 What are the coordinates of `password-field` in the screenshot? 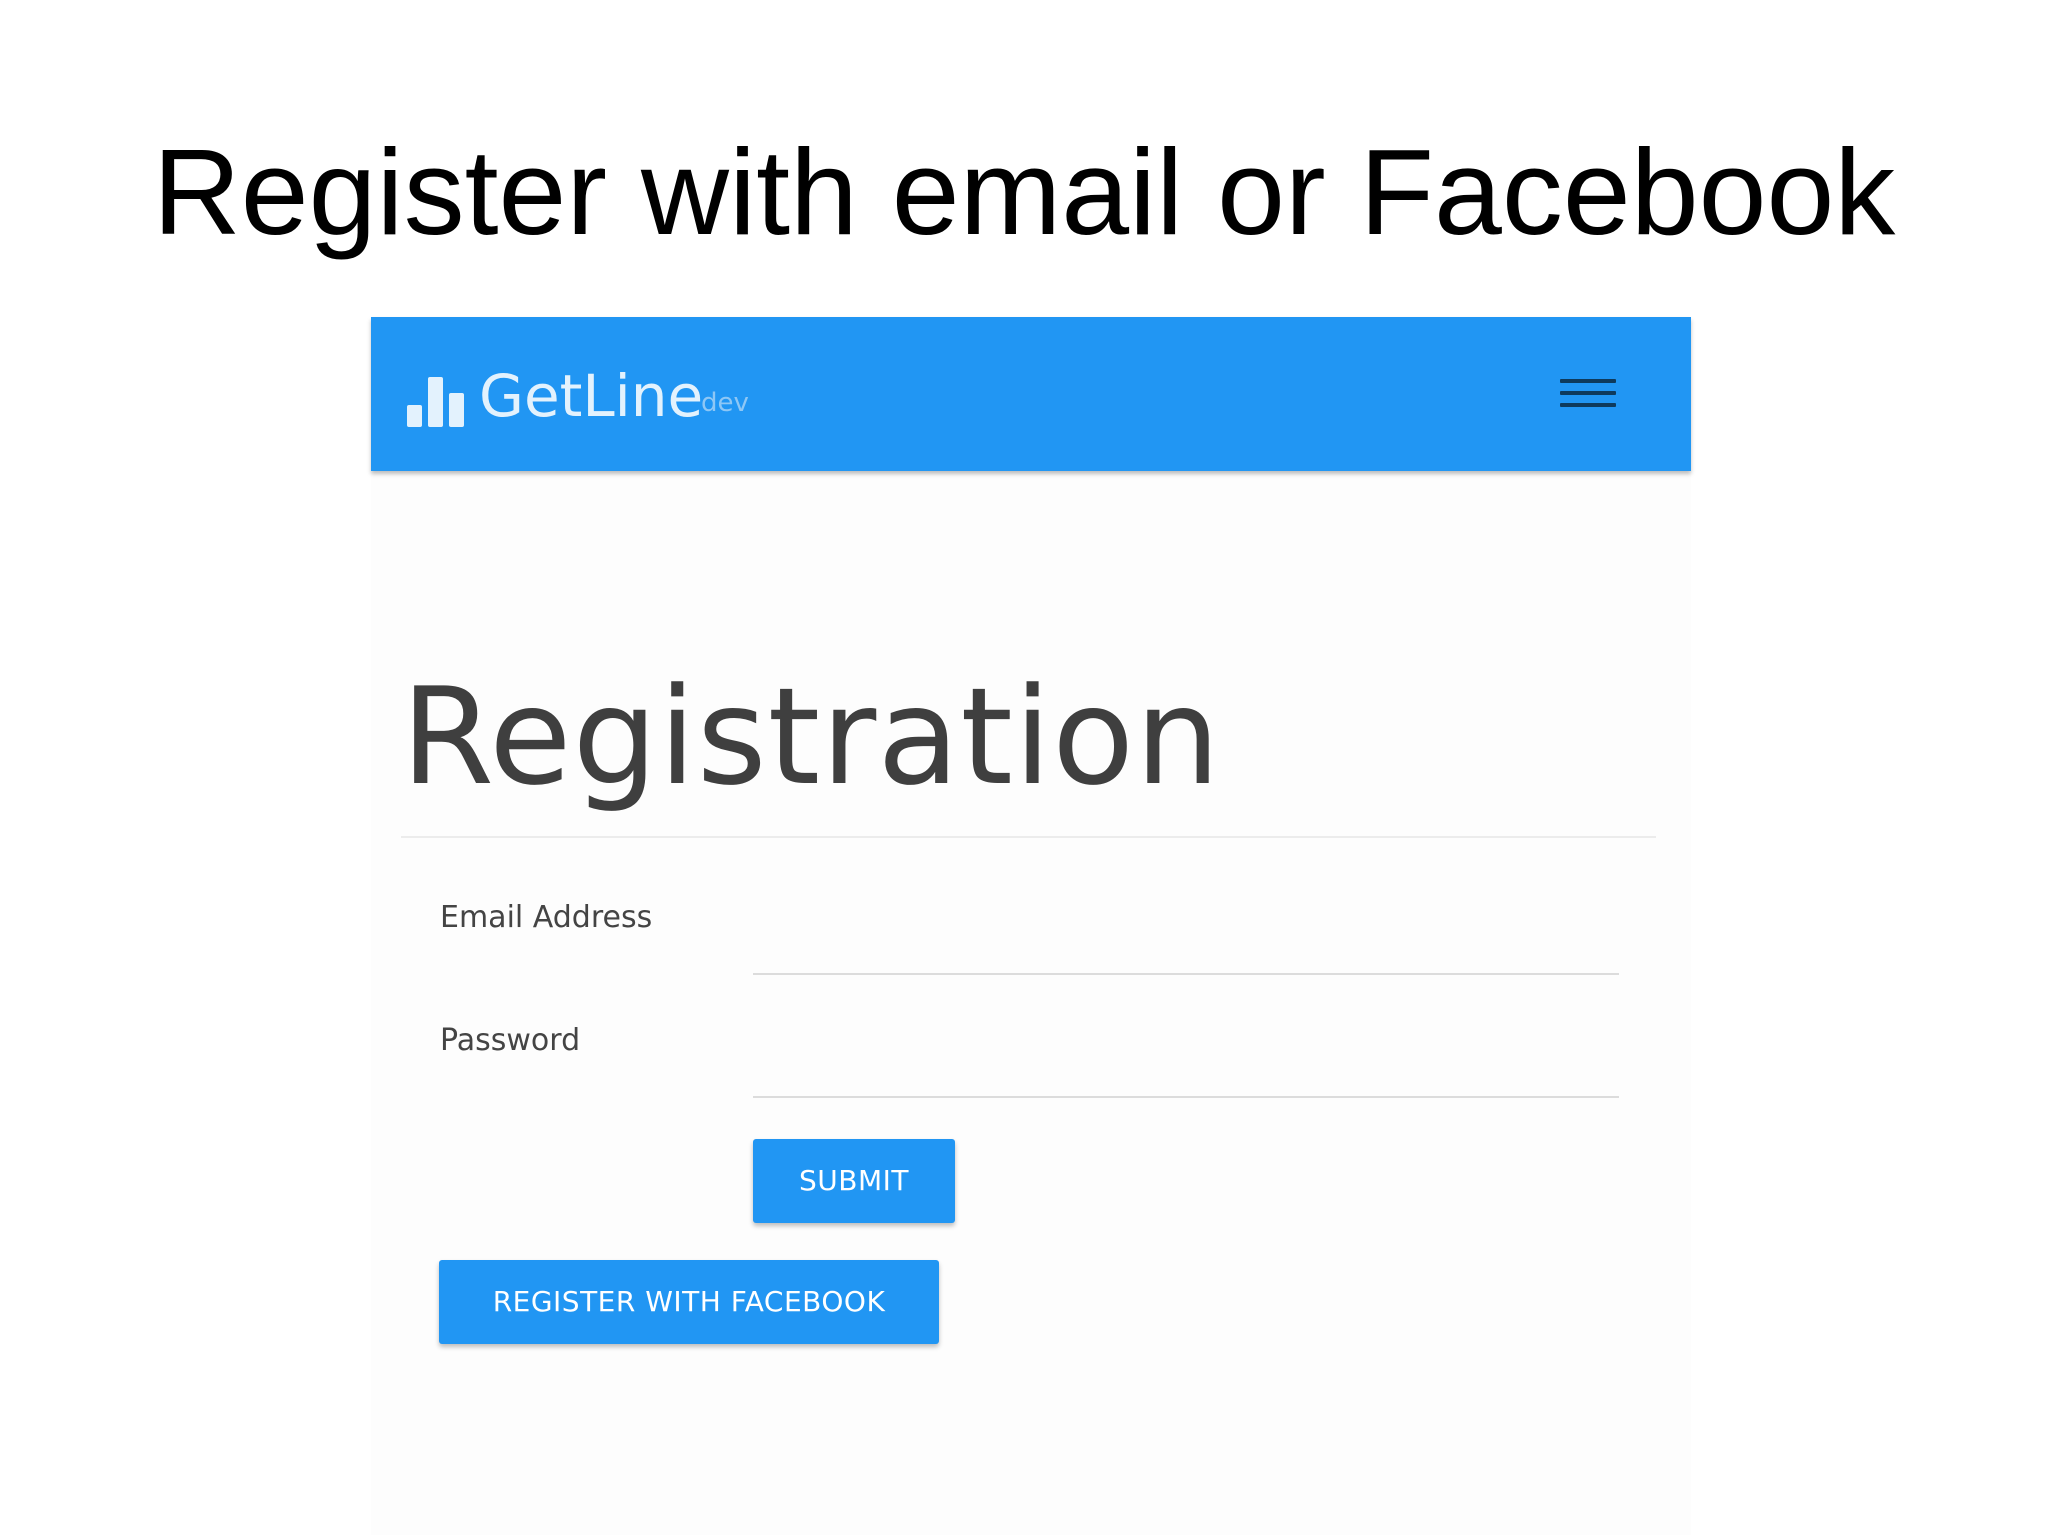 It's located at (1186, 1075).